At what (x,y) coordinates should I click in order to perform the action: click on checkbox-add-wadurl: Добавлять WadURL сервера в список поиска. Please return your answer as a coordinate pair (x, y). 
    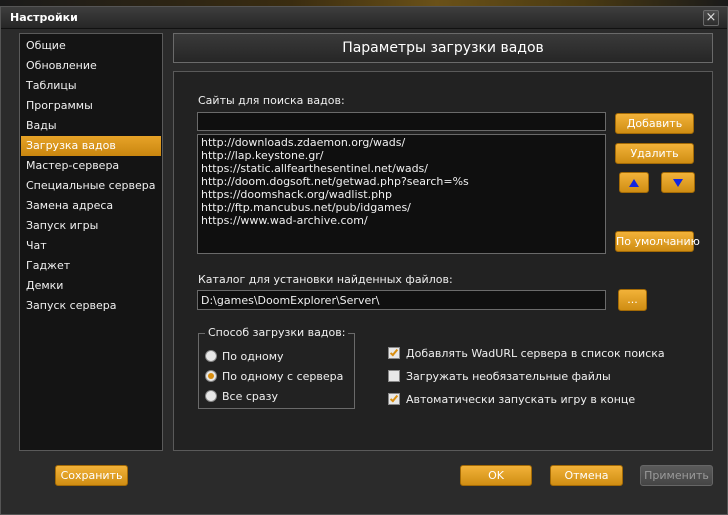
    Looking at the image, I should click on (526, 353).